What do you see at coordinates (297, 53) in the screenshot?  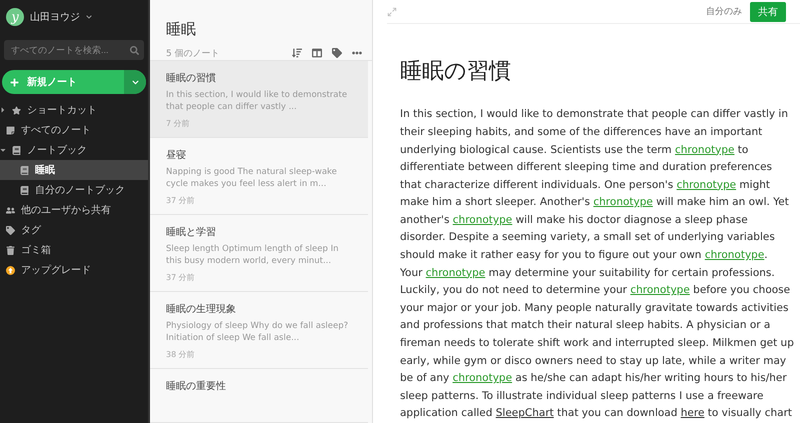 I see `sort-icon` at bounding box center [297, 53].